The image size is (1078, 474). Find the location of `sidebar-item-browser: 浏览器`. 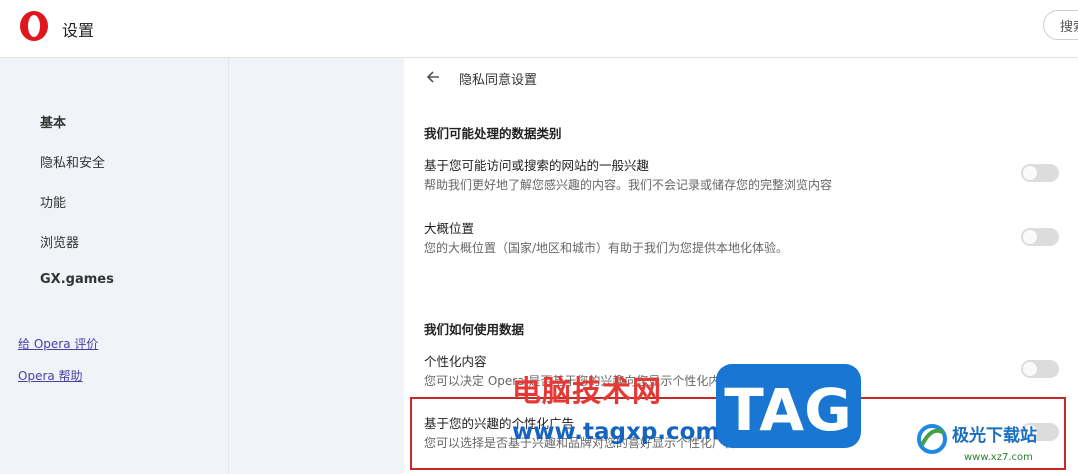

sidebar-item-browser: 浏览器 is located at coordinates (59, 241).